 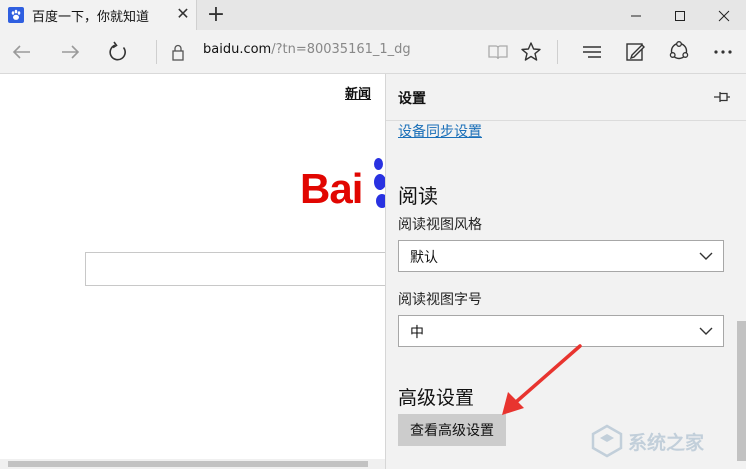 I want to click on lock-icon, so click(x=178, y=52).